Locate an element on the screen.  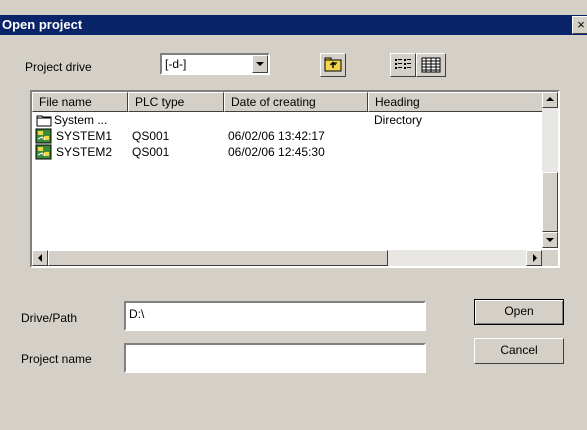
details-view-button is located at coordinates (431, 65).